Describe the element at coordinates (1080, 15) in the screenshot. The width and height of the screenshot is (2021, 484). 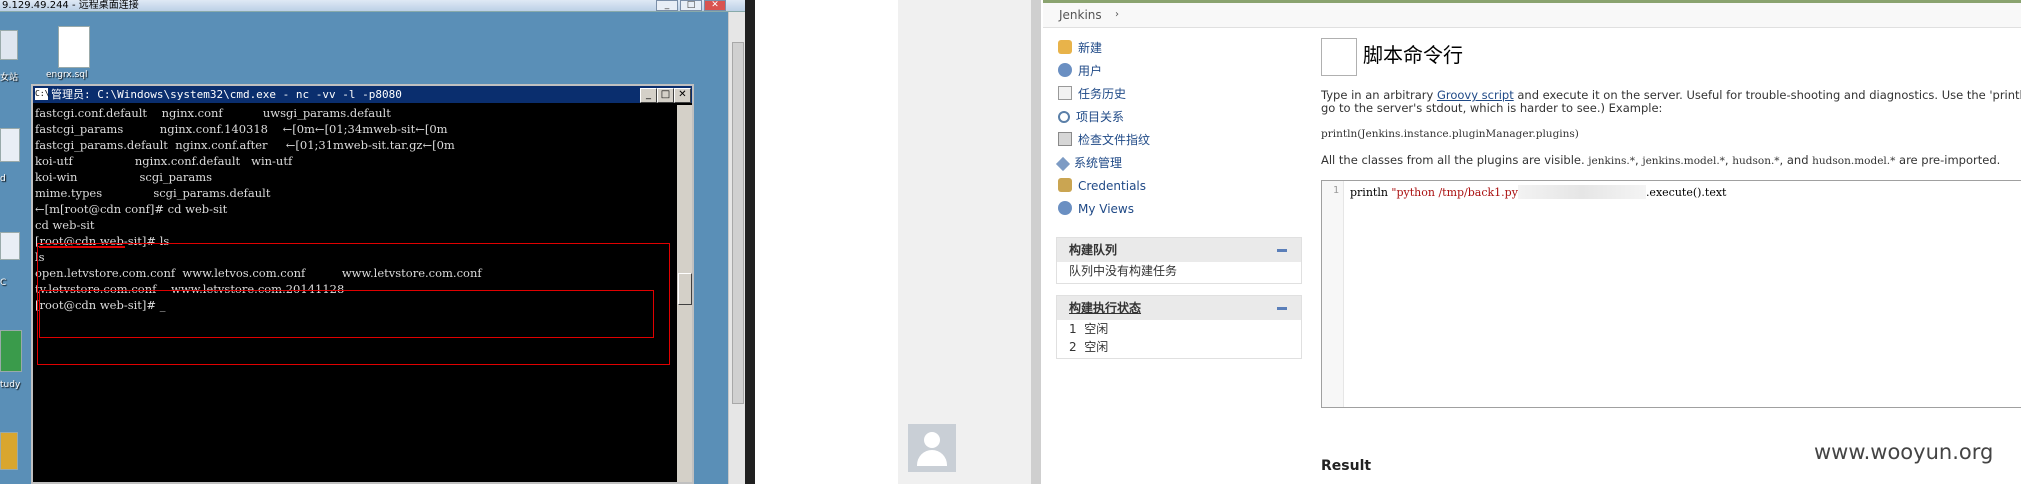
I see `breadcrumb-root: Jenkins` at that location.